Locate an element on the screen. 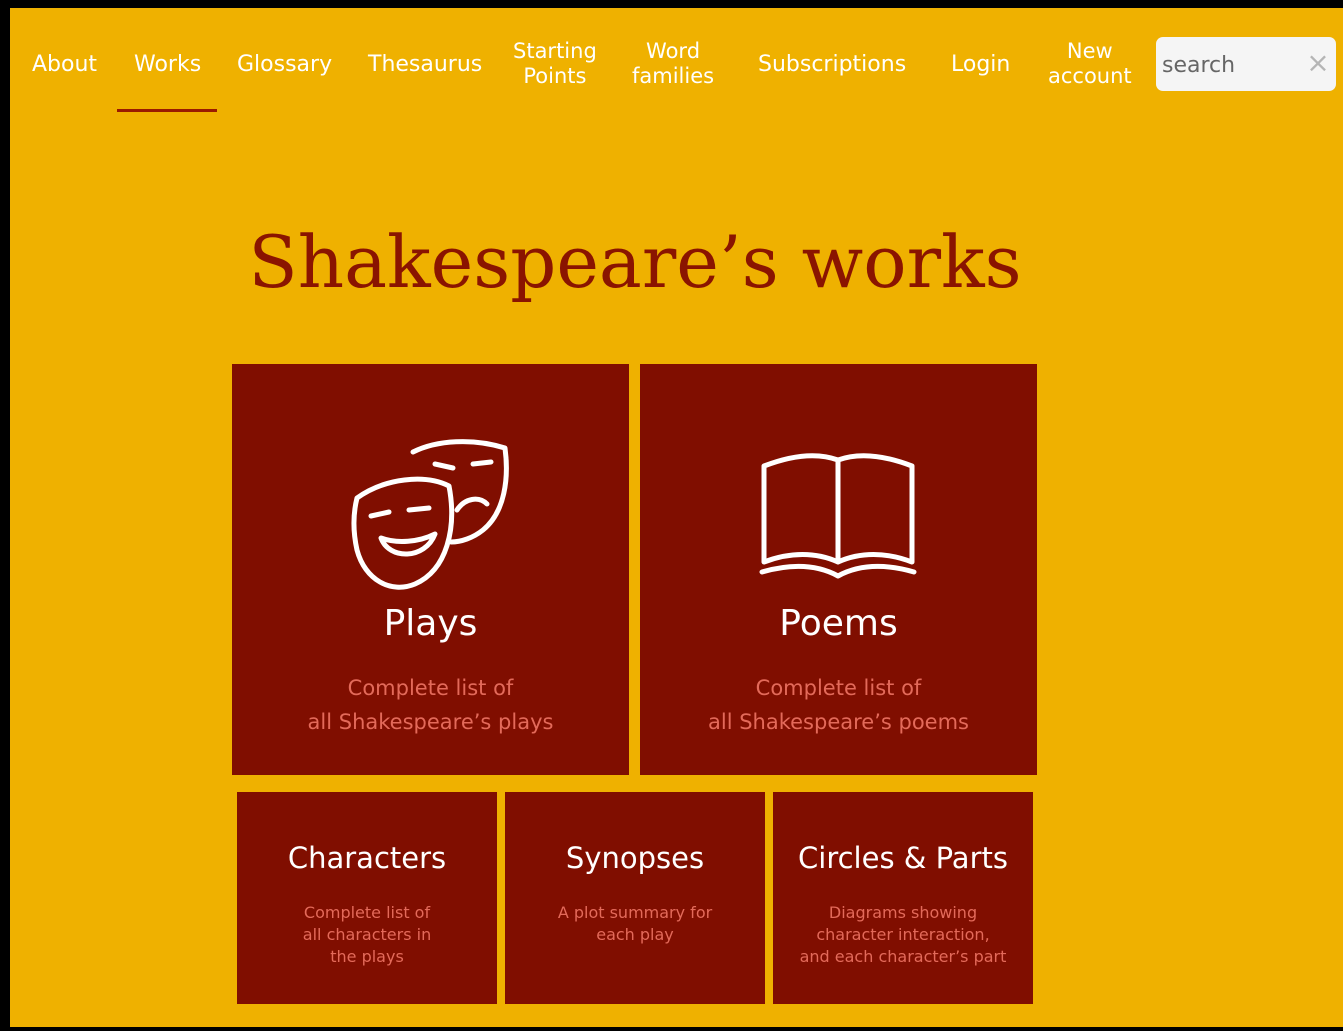  characters-description-line1: Complete list of is located at coordinates (367, 912).